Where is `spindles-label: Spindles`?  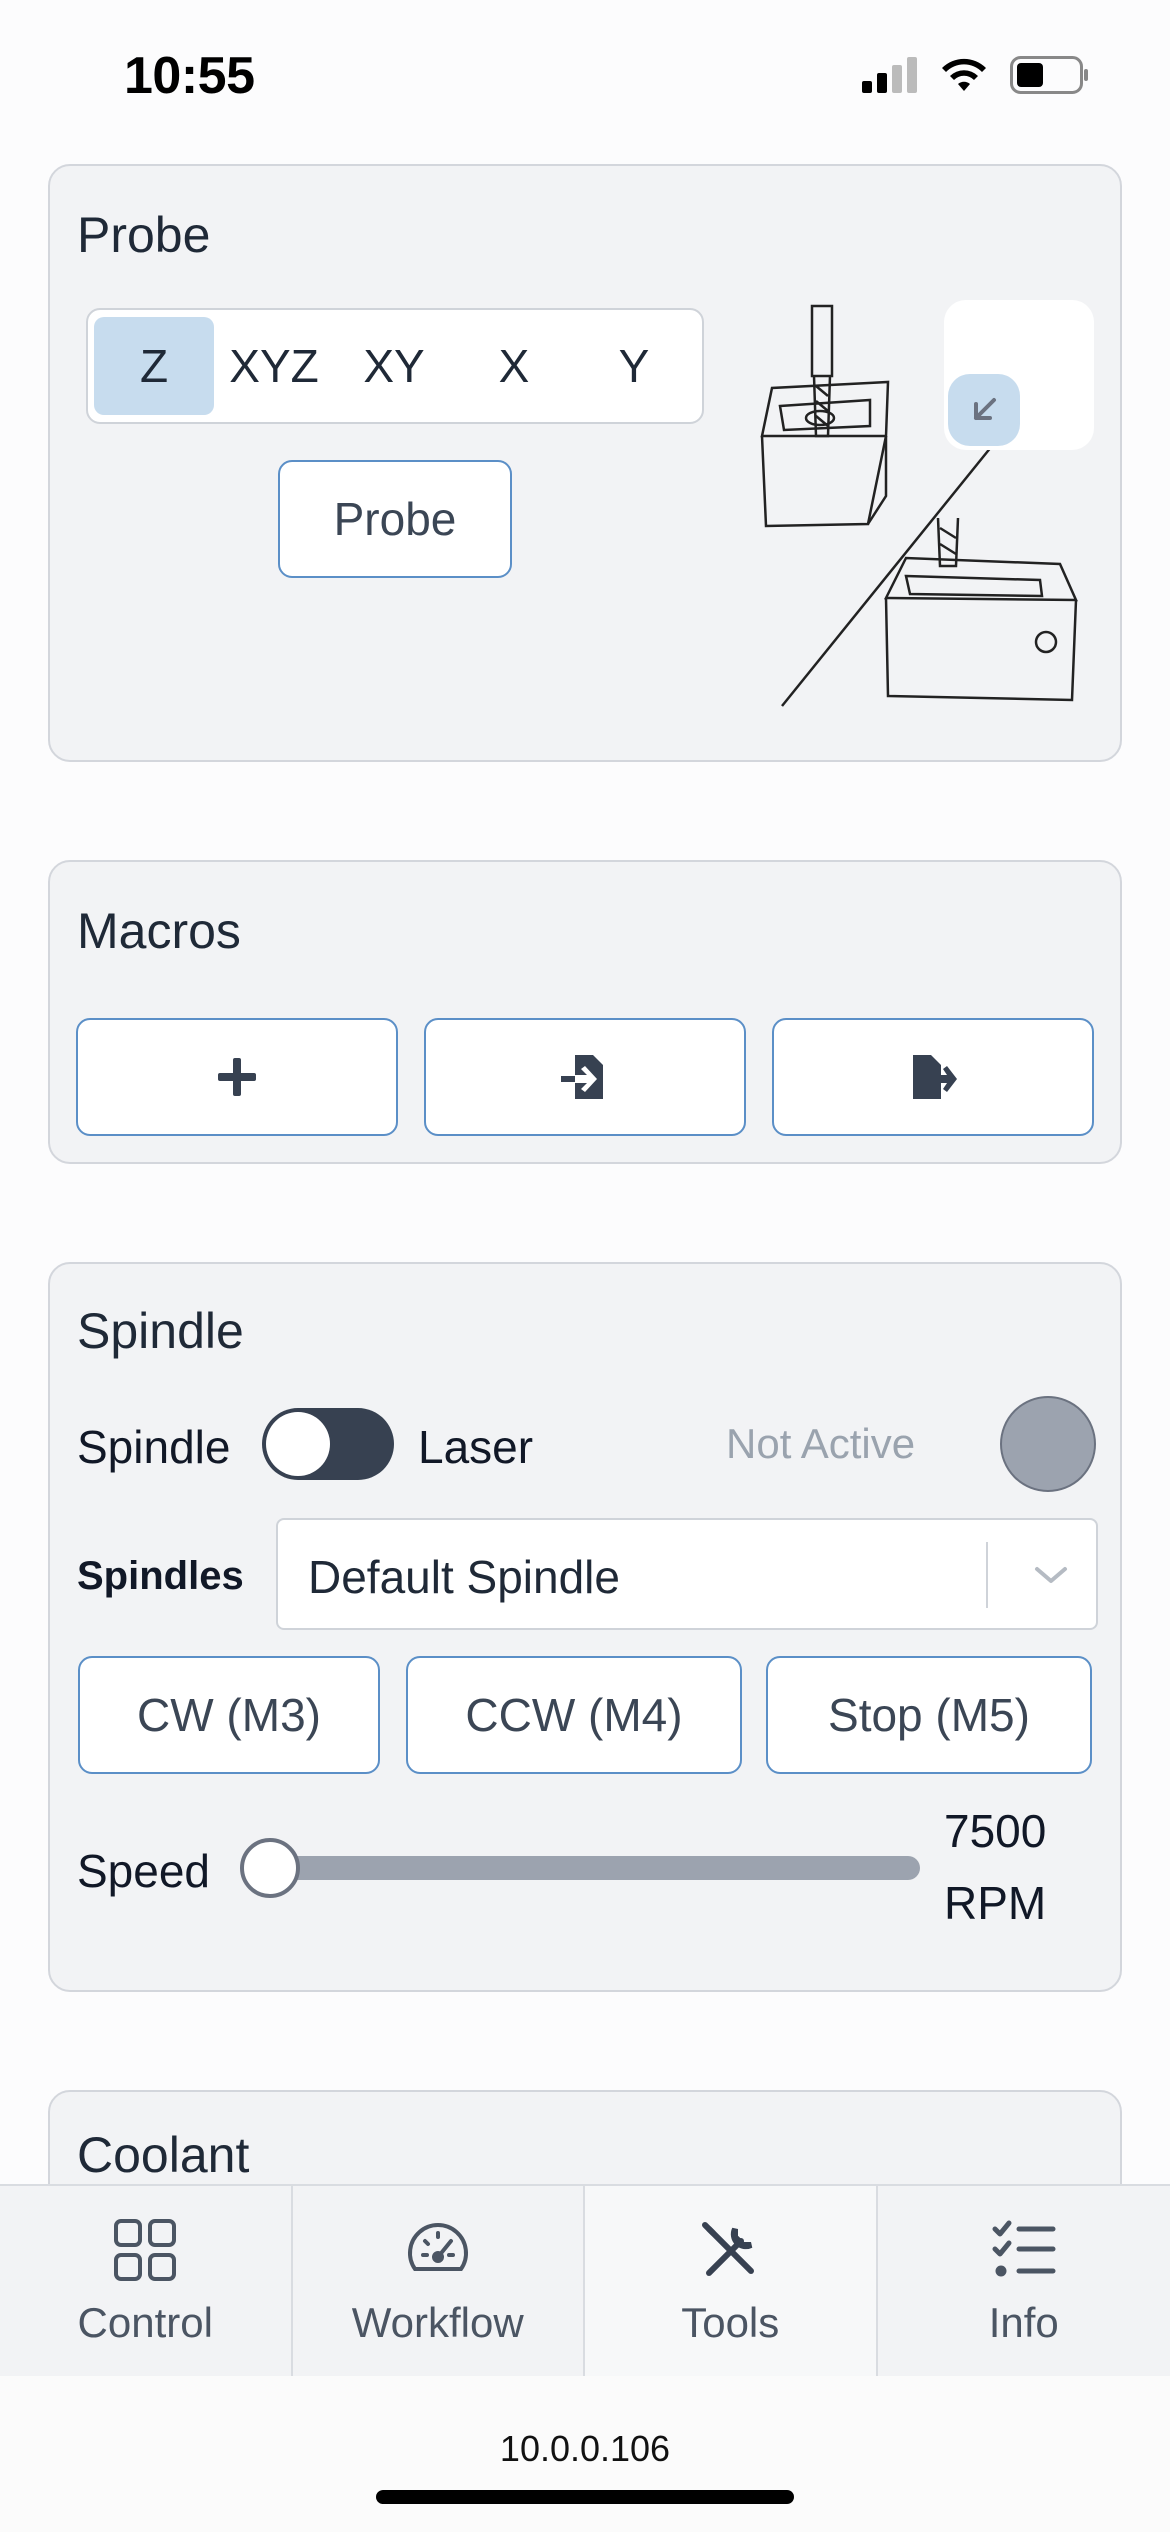 spindles-label: Spindles is located at coordinates (160, 1576).